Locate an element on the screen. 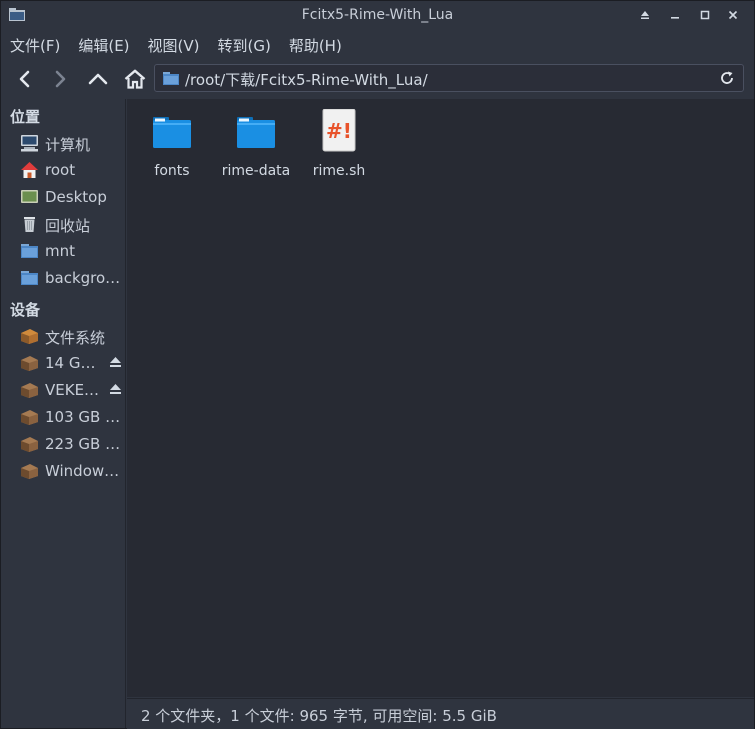 The height and width of the screenshot is (729, 755). computer-icon is located at coordinates (29, 143).